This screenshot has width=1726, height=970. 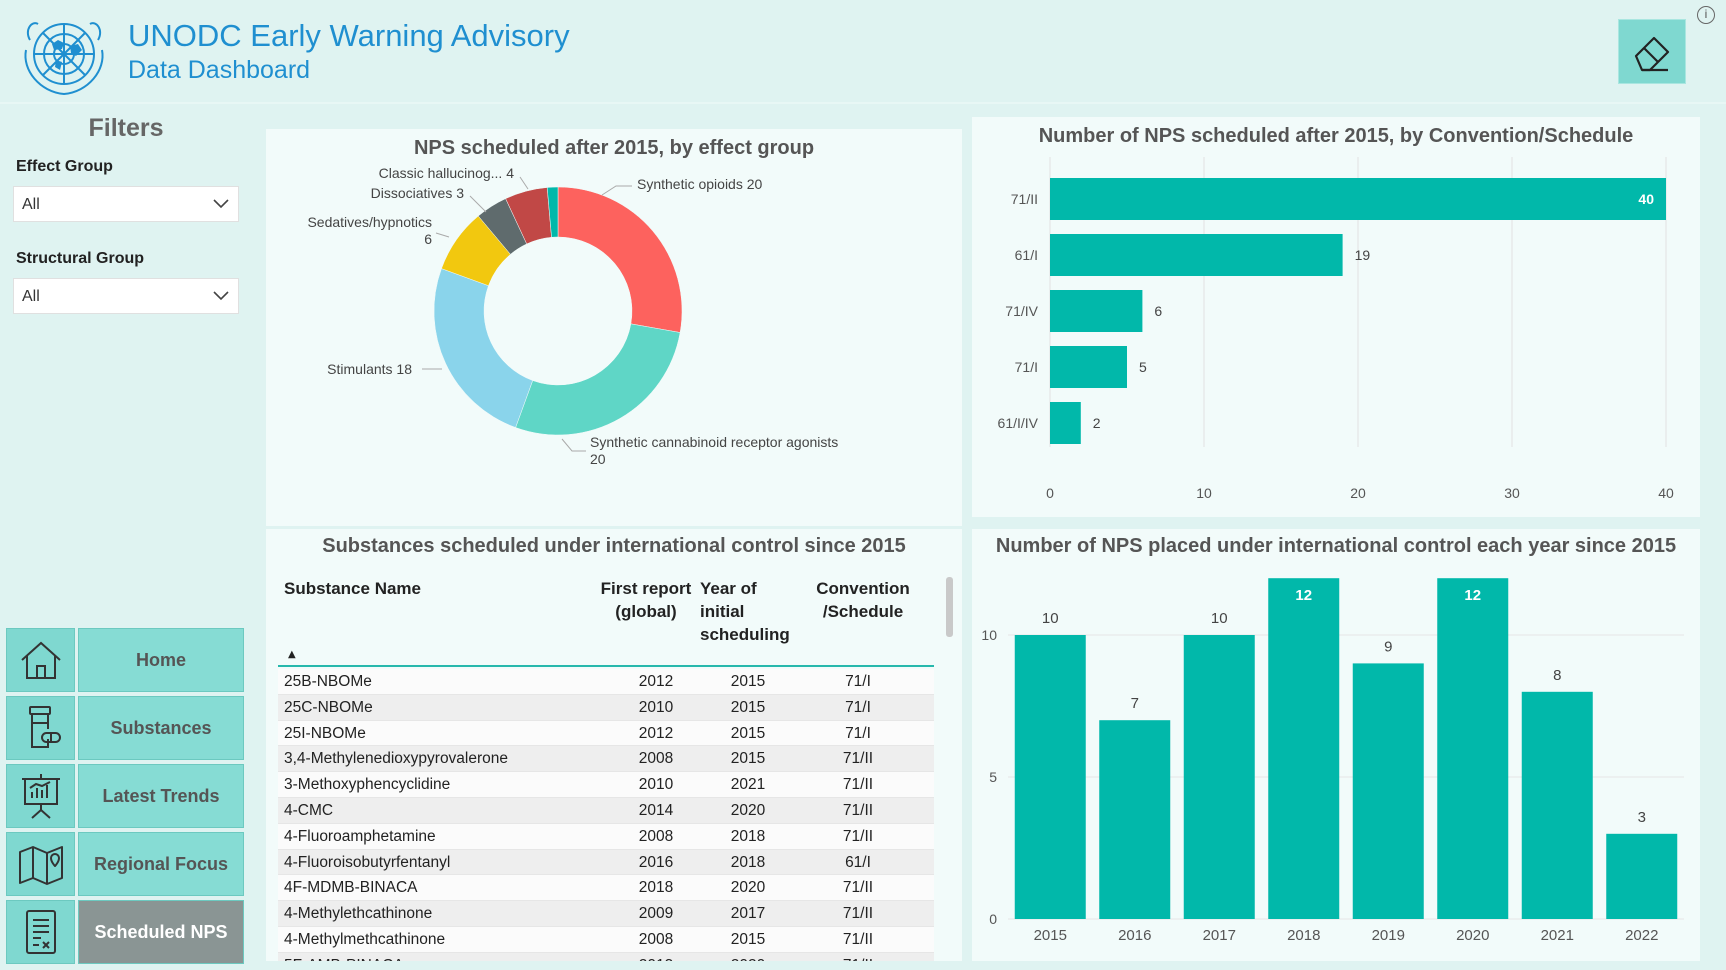 What do you see at coordinates (1204, 493) in the screenshot?
I see `hbar-x-tick: 10` at bounding box center [1204, 493].